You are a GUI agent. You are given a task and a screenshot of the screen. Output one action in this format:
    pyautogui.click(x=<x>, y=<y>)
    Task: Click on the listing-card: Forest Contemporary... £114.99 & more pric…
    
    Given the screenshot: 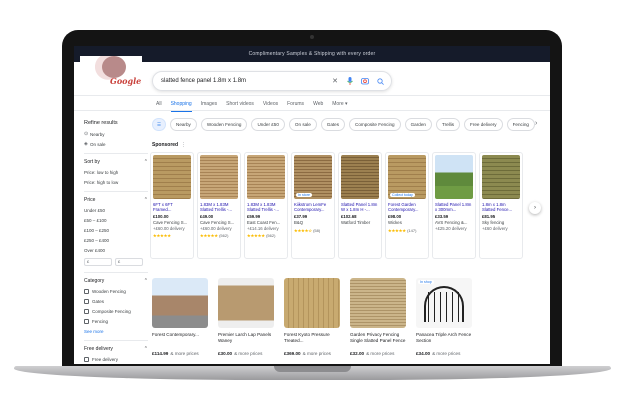 What is the action you would take?
    pyautogui.click(x=180, y=317)
    